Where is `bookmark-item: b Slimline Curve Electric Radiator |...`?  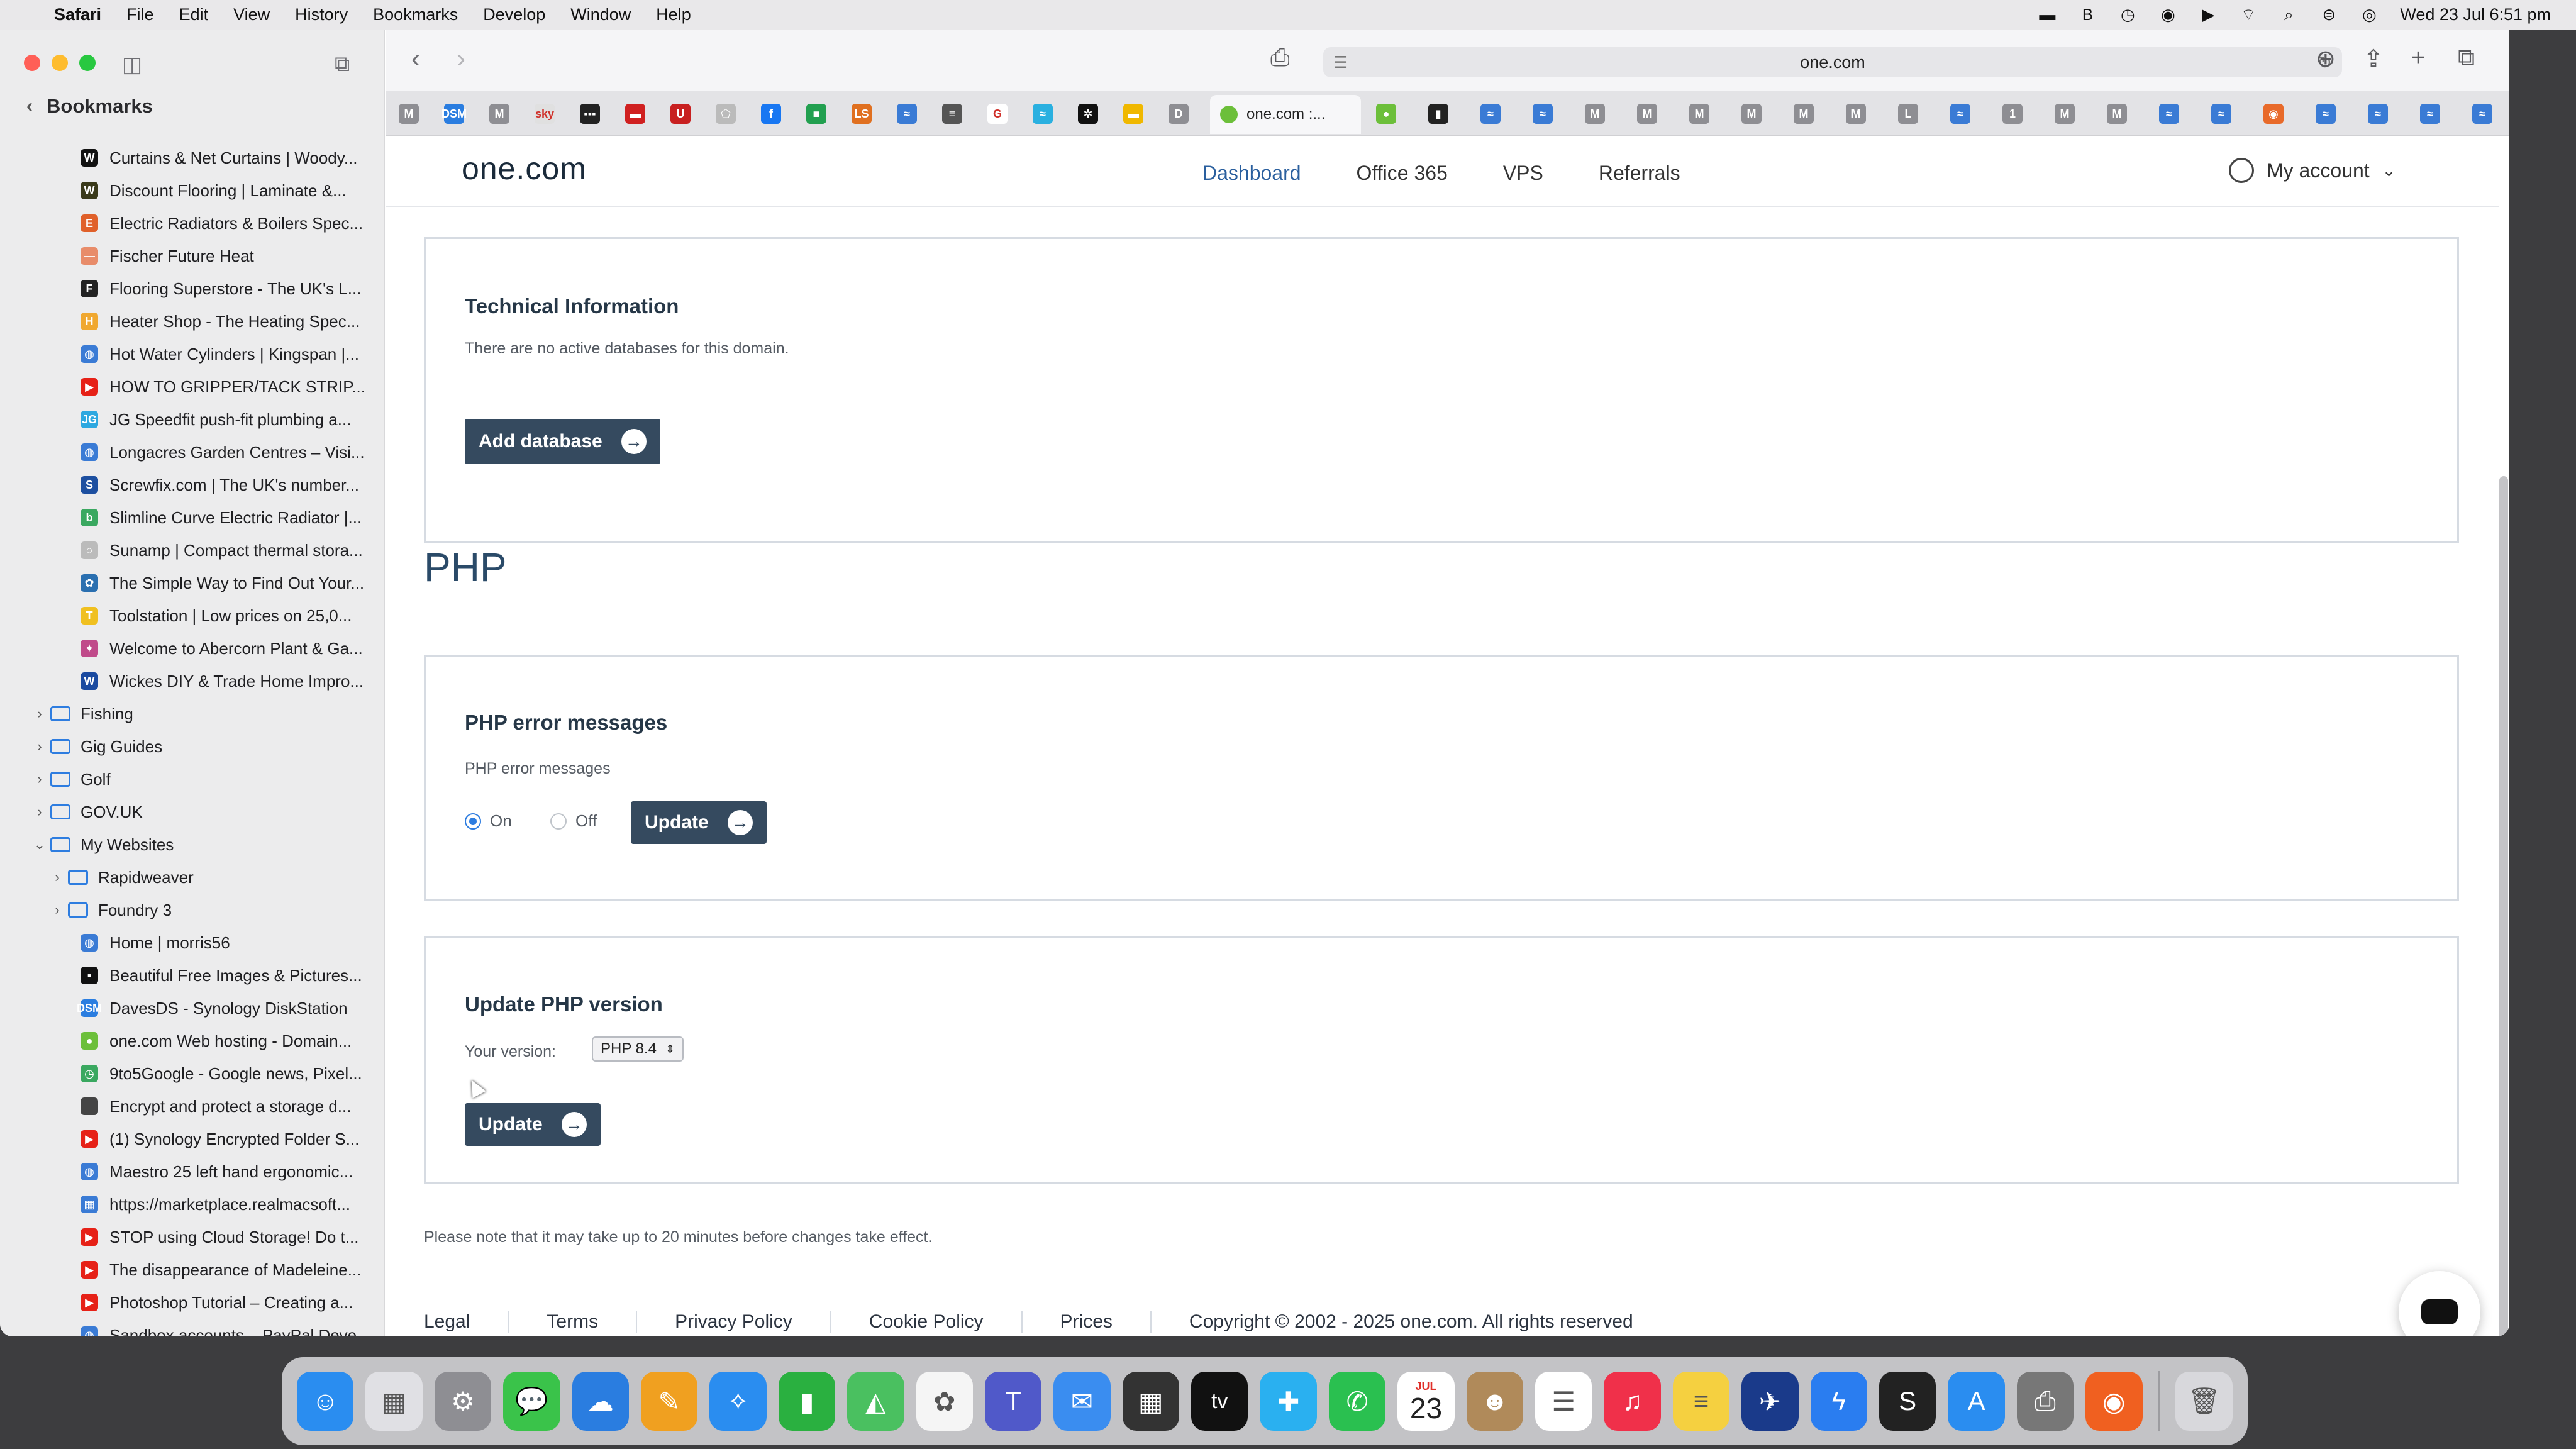 bookmark-item: b Slimline Curve Electric Radiator |... is located at coordinates (192, 517).